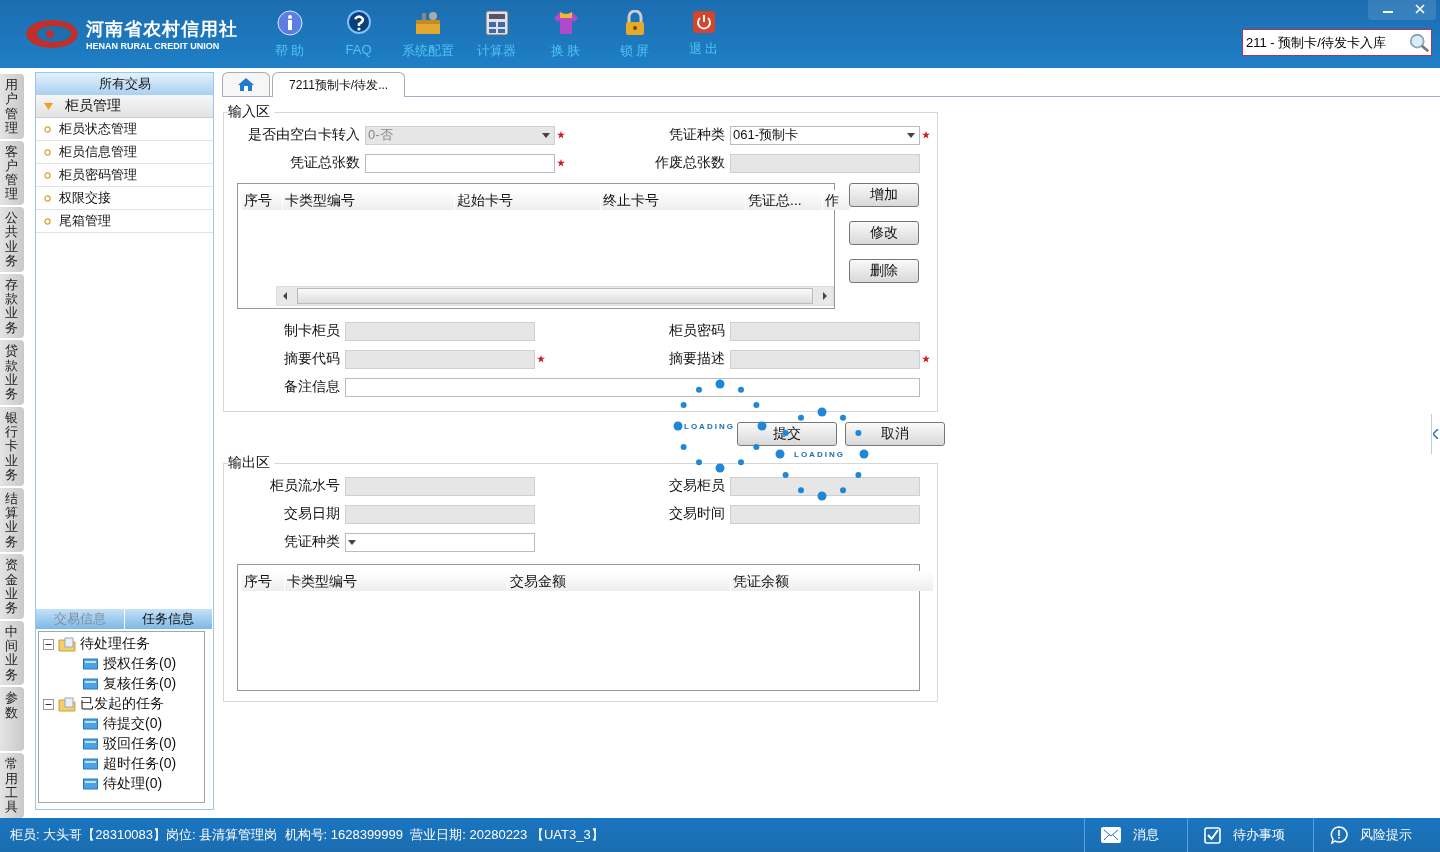  Describe the element at coordinates (884, 195) in the screenshot. I see `table-button: 增加` at that location.